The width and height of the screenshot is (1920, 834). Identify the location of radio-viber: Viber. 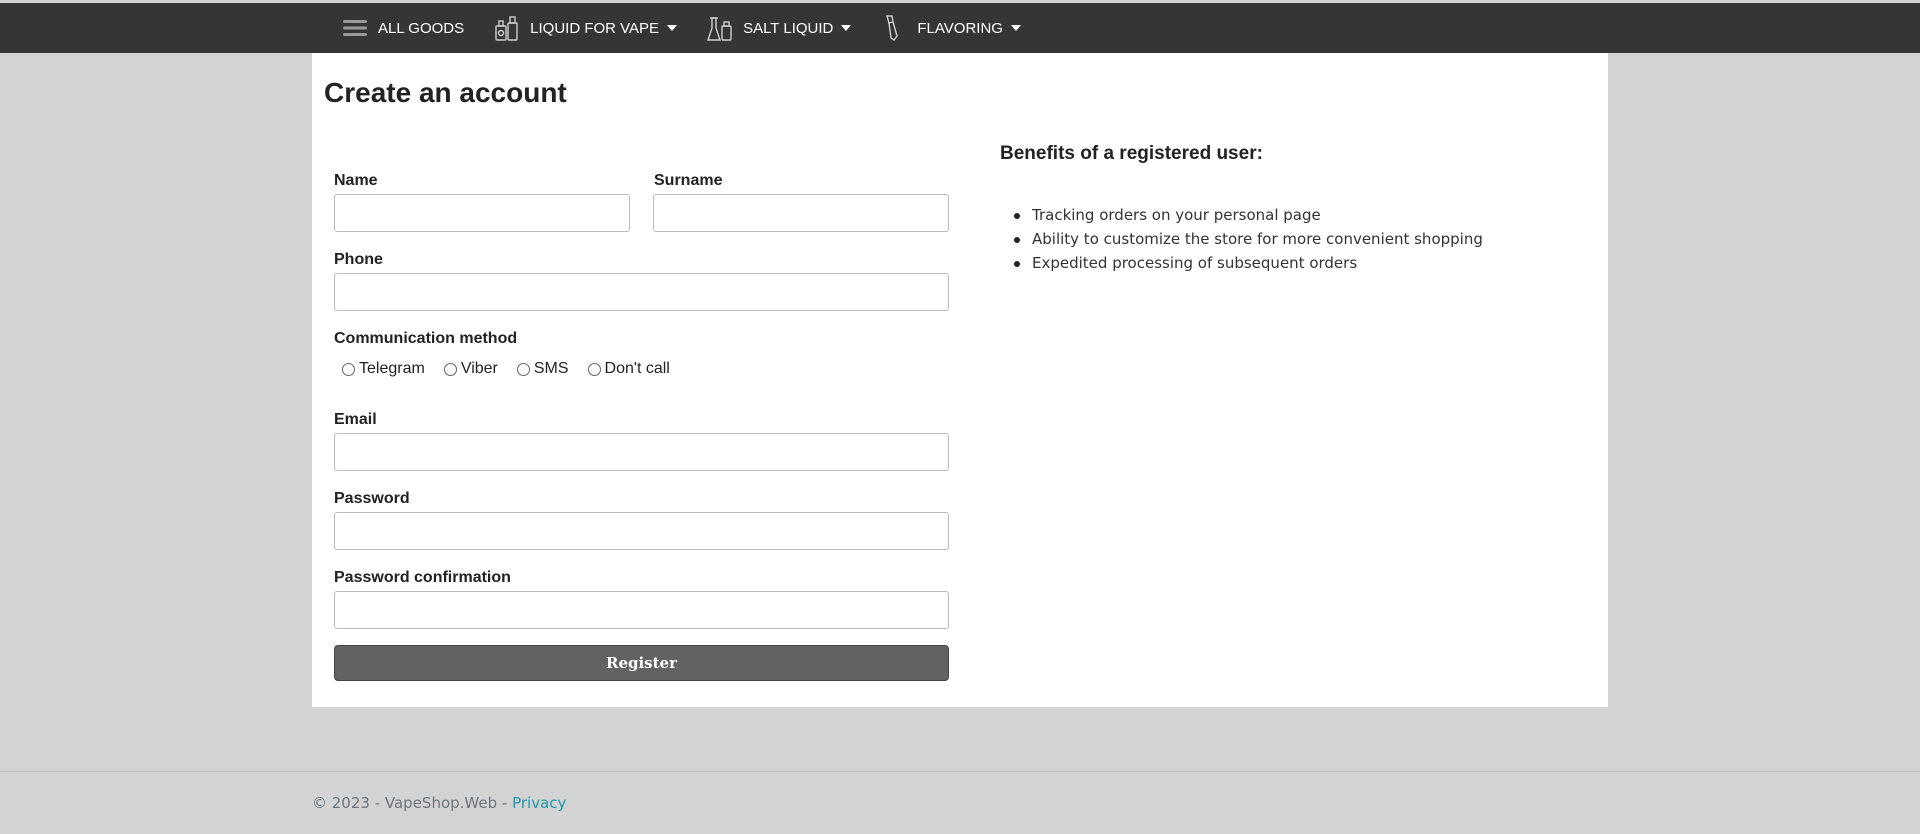
(470, 369).